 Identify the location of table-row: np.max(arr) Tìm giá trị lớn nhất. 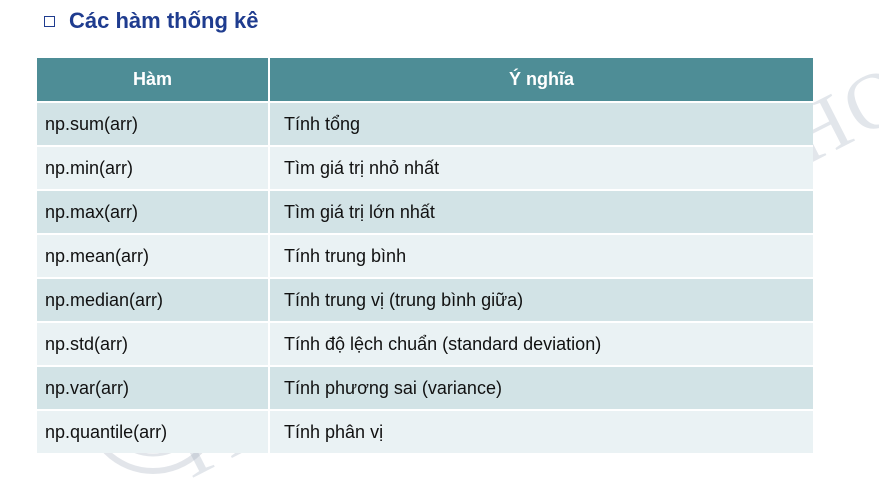
(425, 211).